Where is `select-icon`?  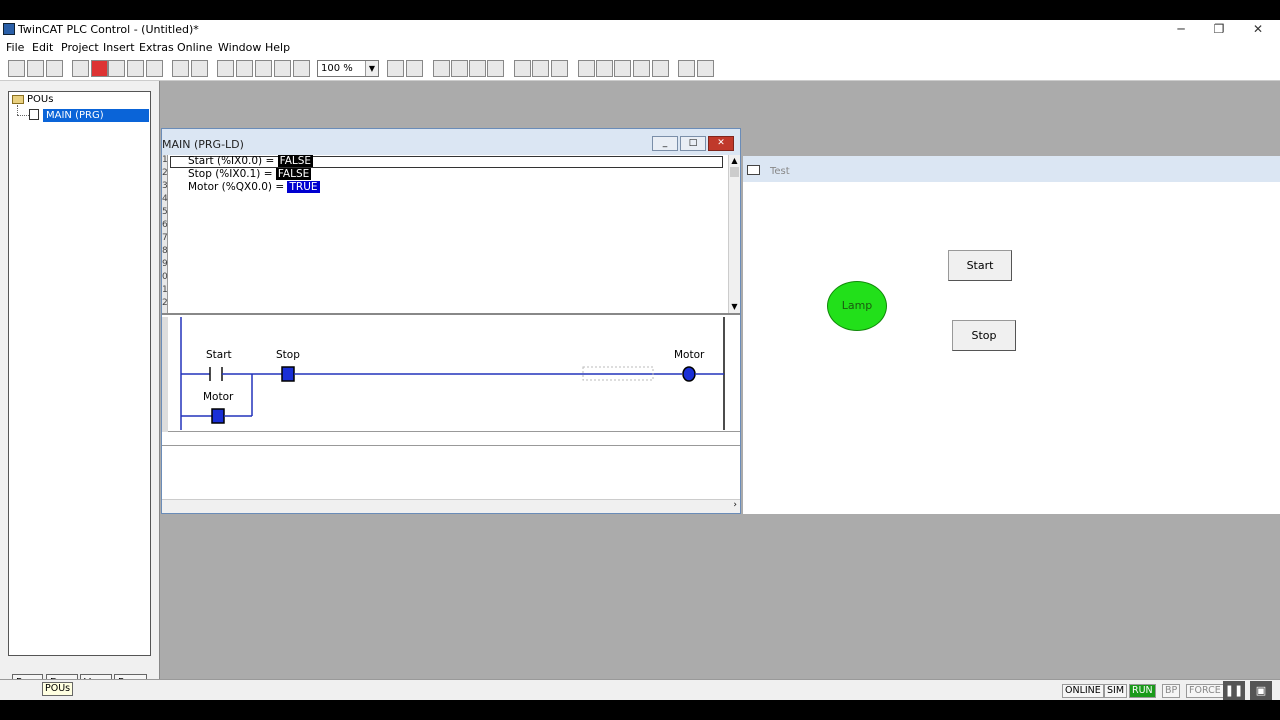 select-icon is located at coordinates (705, 68).